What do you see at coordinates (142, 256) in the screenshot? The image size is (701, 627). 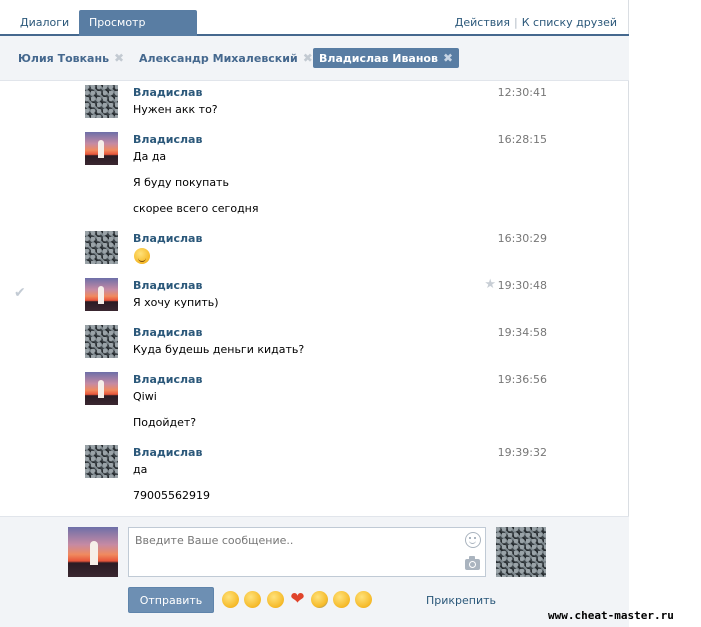 I see `wink-emoji-icon` at bounding box center [142, 256].